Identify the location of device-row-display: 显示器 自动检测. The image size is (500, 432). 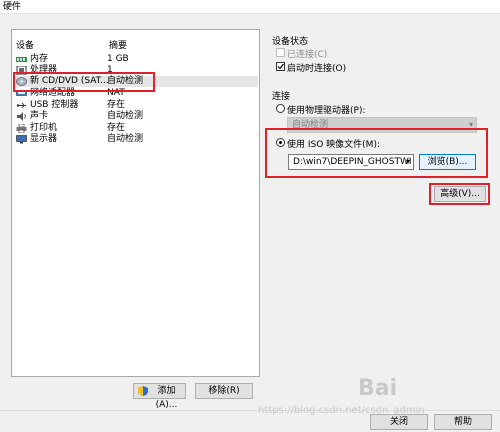
(136, 139).